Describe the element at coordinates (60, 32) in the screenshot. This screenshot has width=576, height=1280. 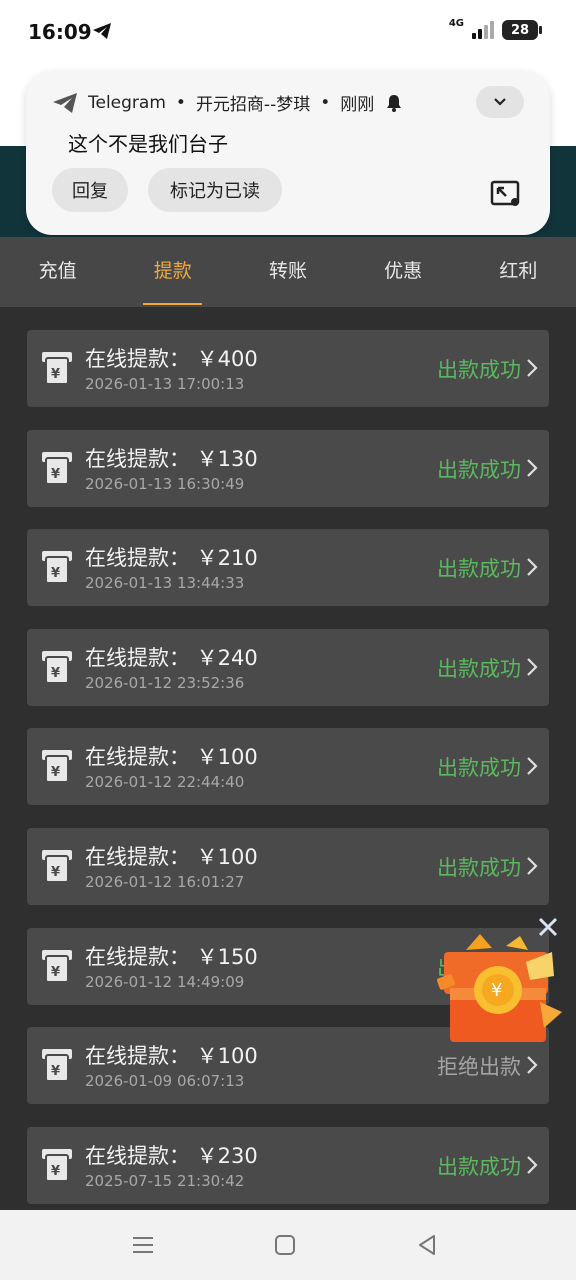
I see `status-time: 16:09` at that location.